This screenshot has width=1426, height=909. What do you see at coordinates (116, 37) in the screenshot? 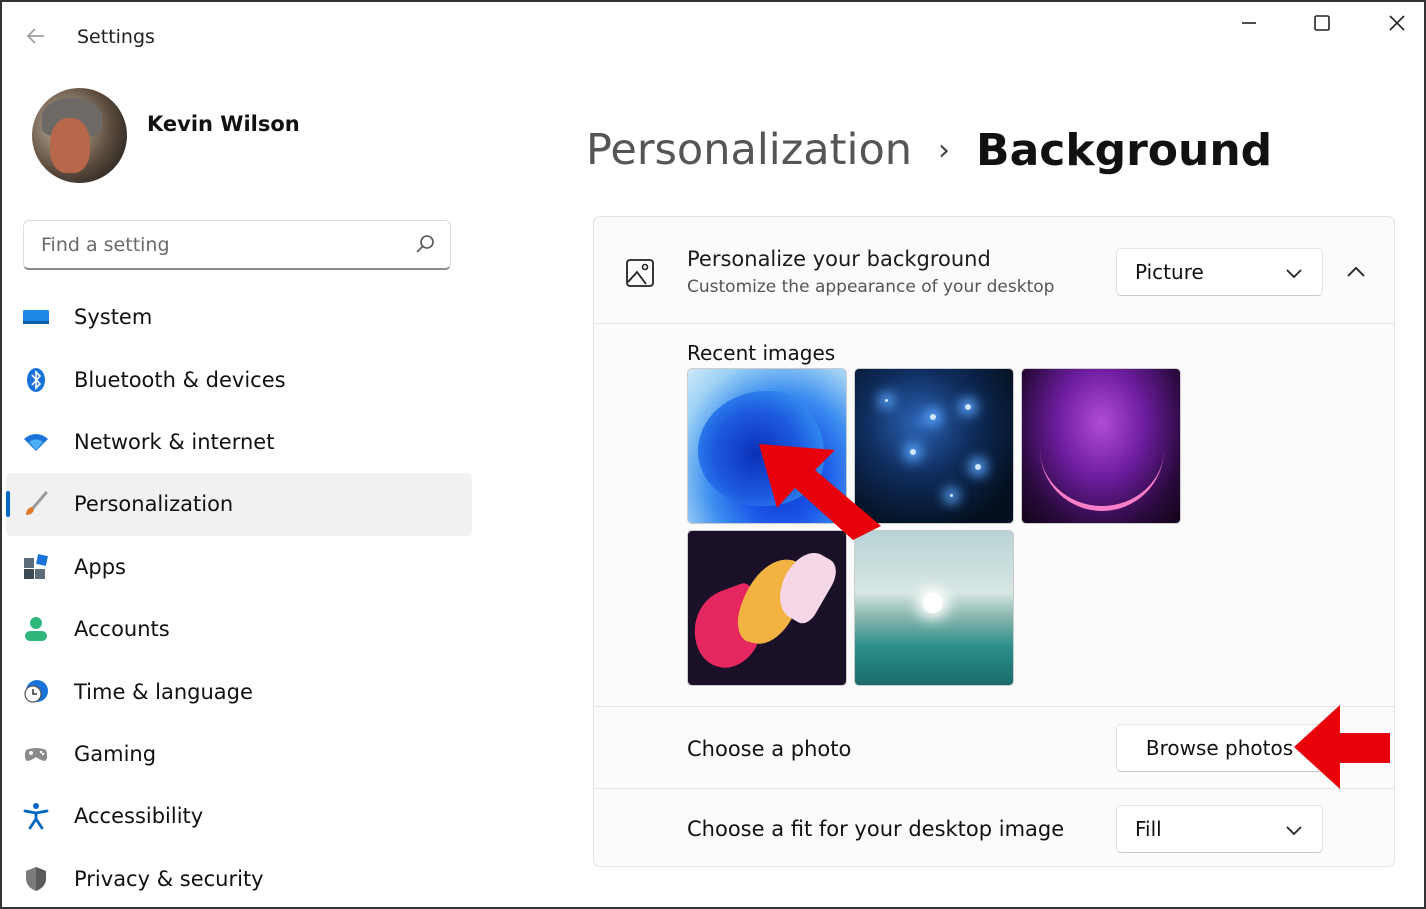
I see `app-title: Settings` at bounding box center [116, 37].